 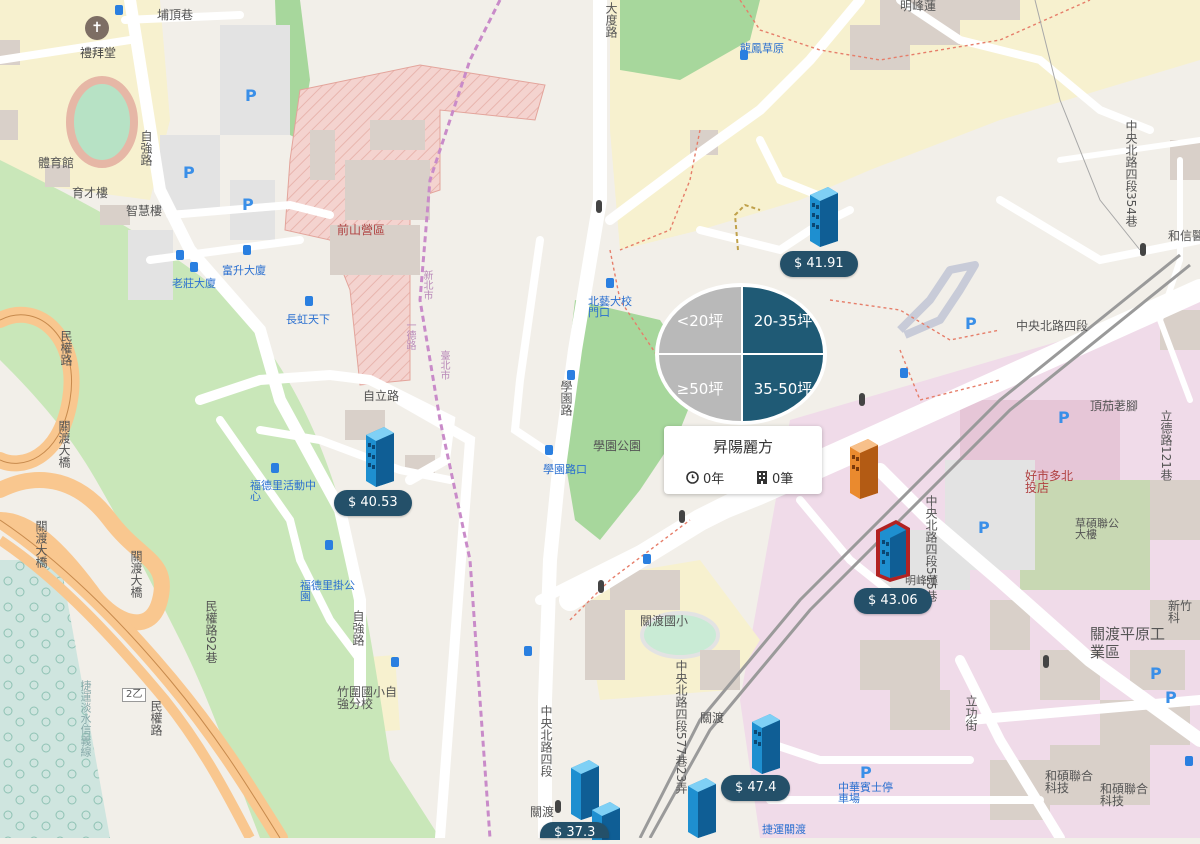 What do you see at coordinates (664, 621) in the screenshot?
I see `map-label-guandu-elem: 關渡國小` at bounding box center [664, 621].